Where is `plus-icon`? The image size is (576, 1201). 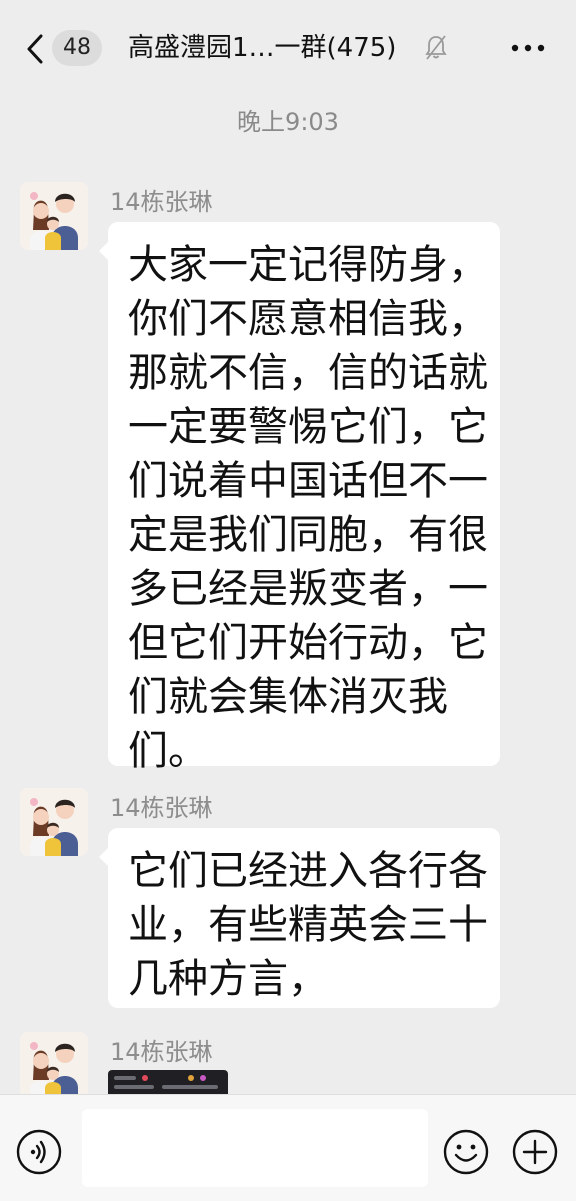
plus-icon is located at coordinates (535, 1152).